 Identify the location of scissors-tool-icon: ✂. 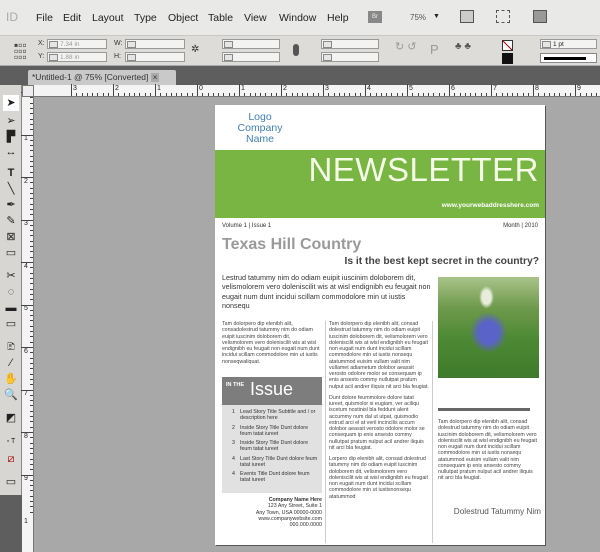
(11, 276).